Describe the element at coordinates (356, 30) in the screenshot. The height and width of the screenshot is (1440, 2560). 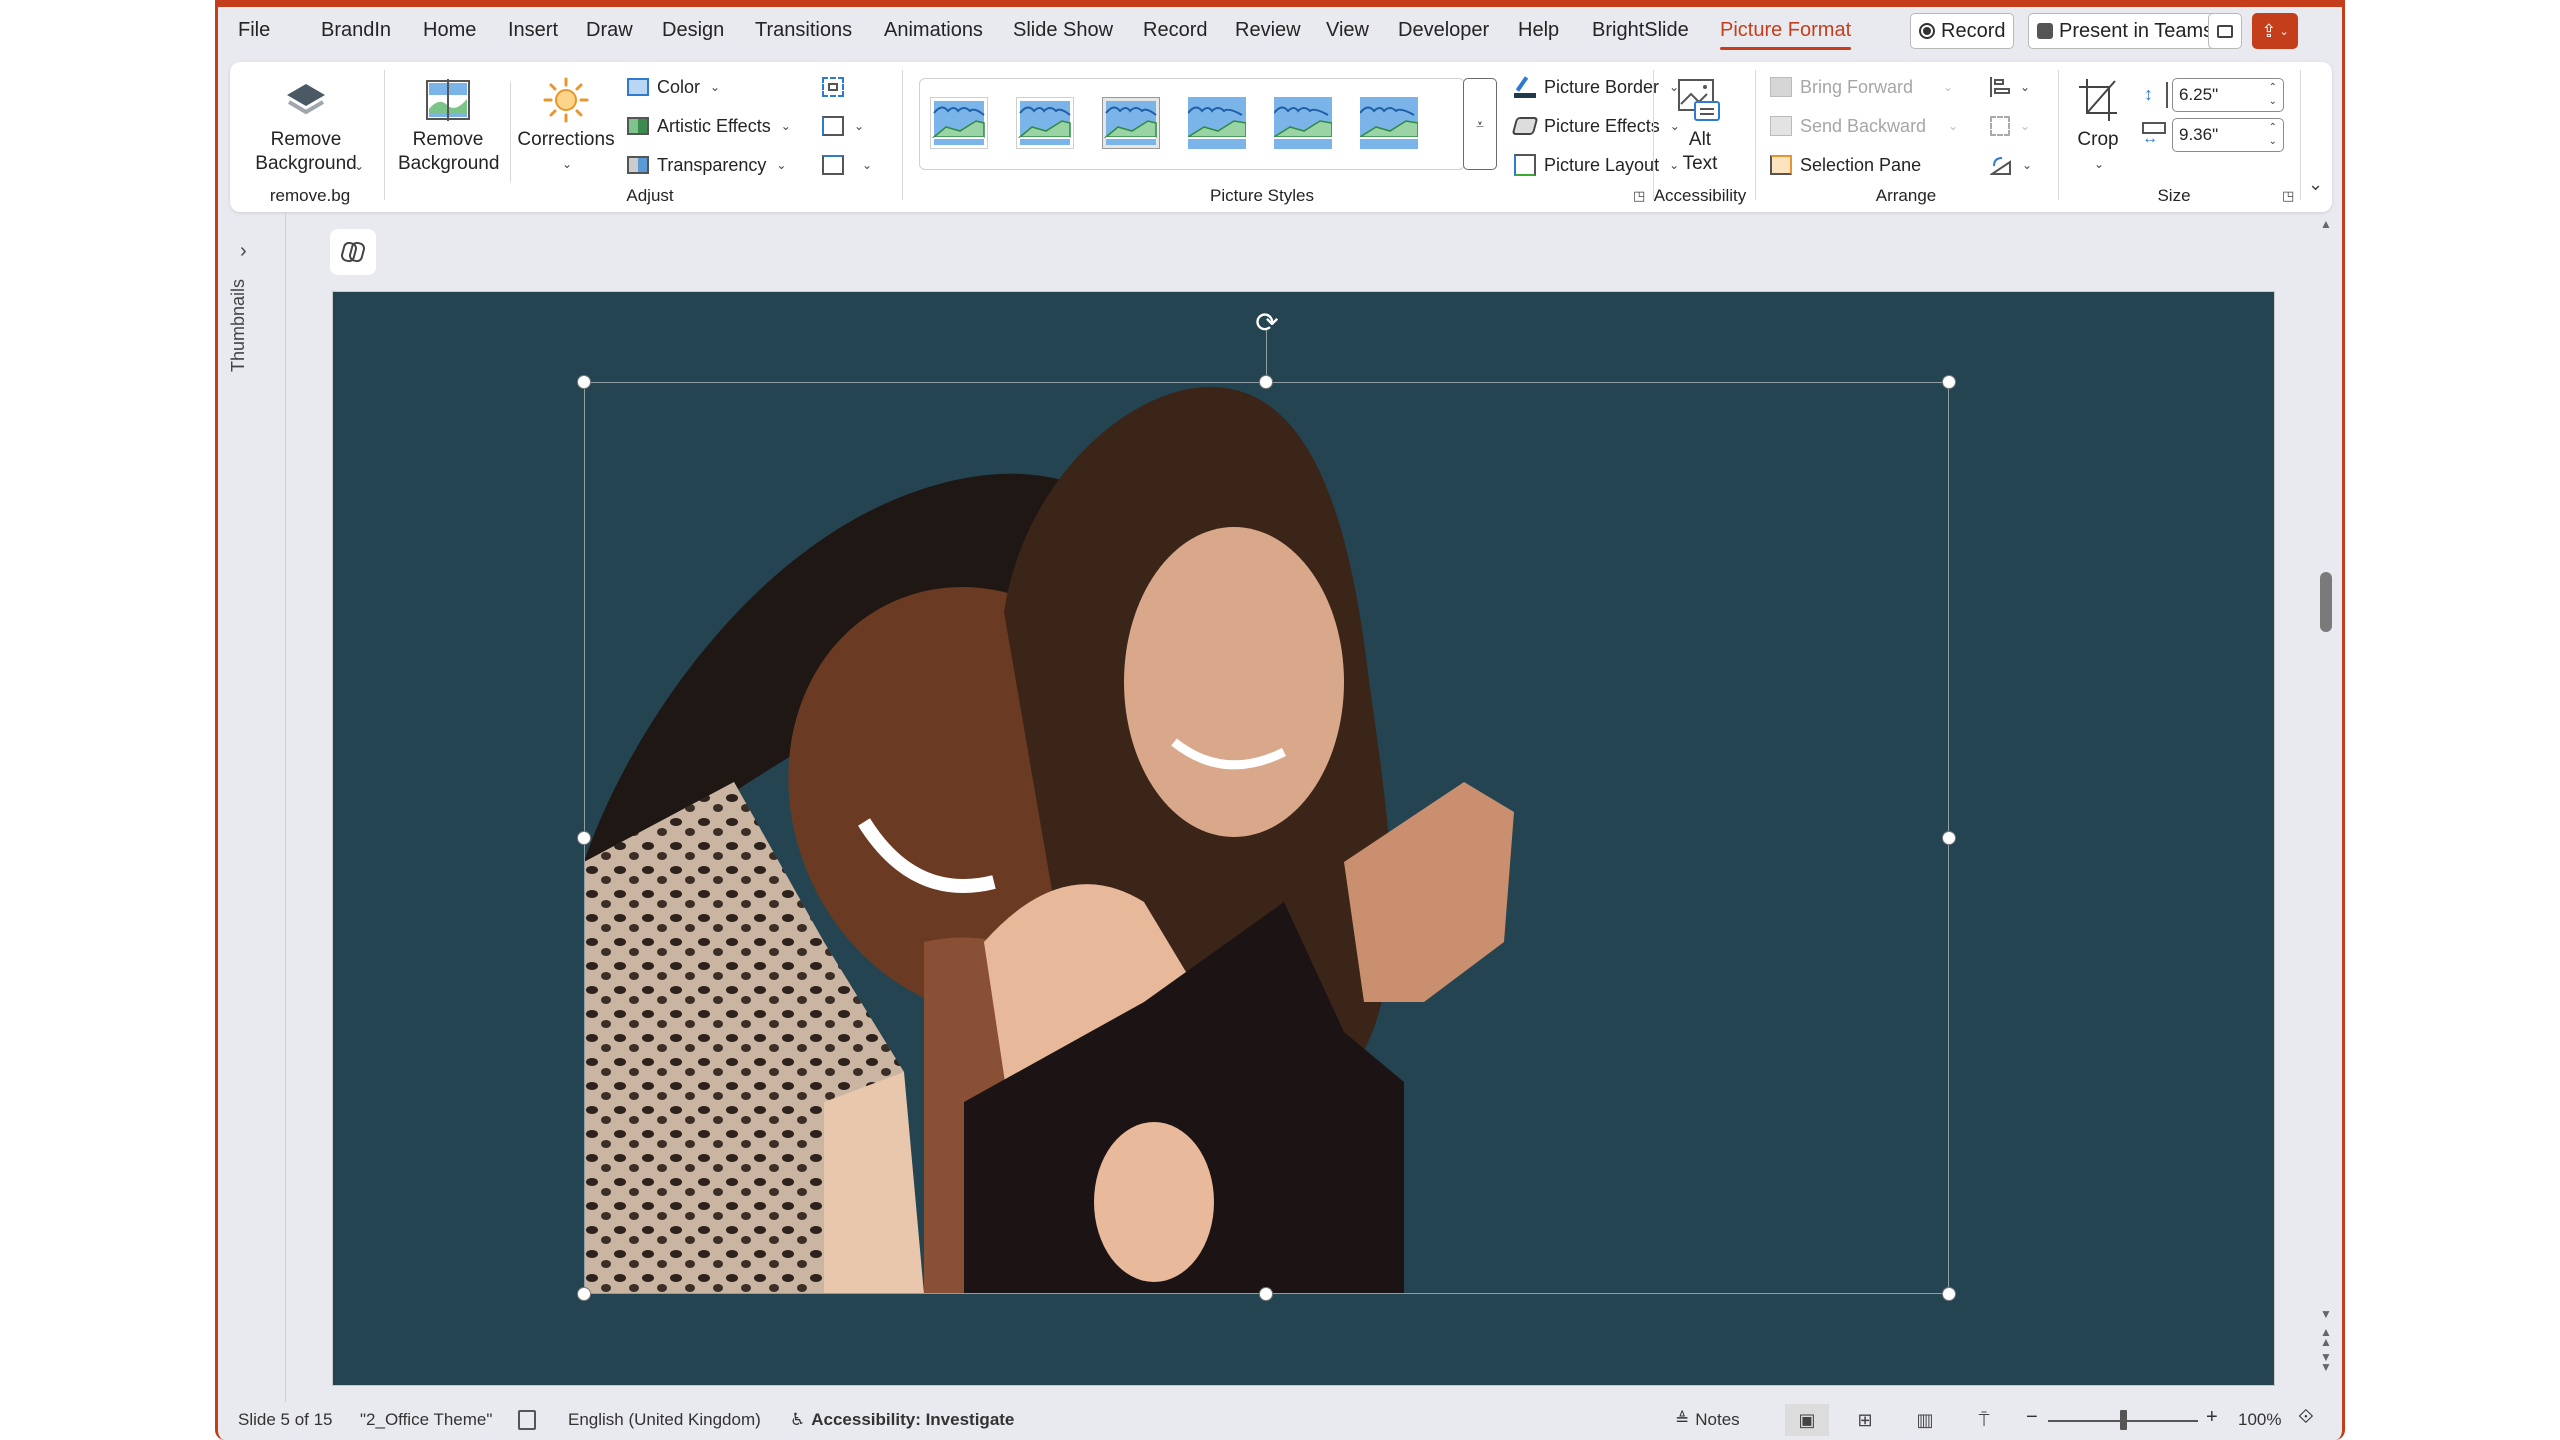
I see `tab-brandin: BrandIn` at that location.